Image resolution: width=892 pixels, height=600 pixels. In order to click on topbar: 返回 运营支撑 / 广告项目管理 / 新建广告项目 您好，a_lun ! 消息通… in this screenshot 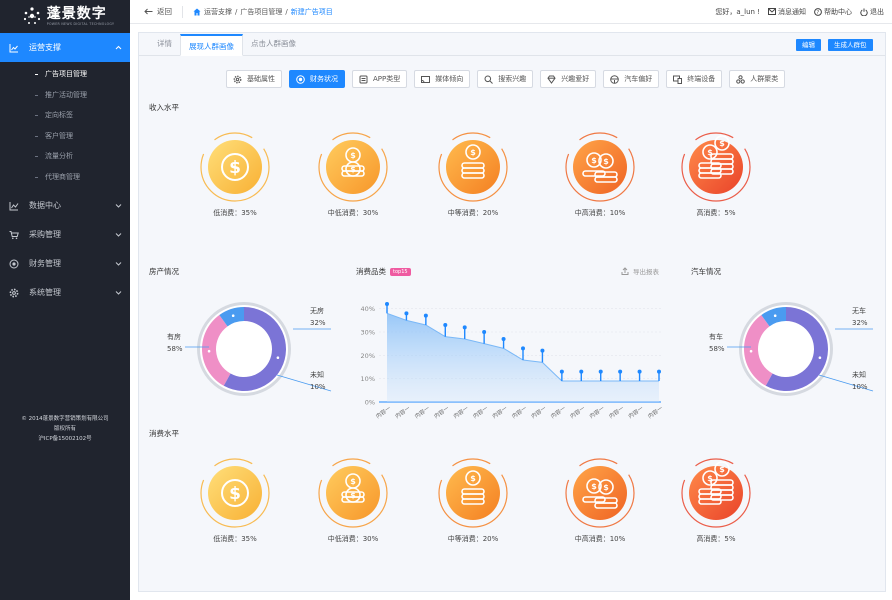, I will do `click(511, 12)`.